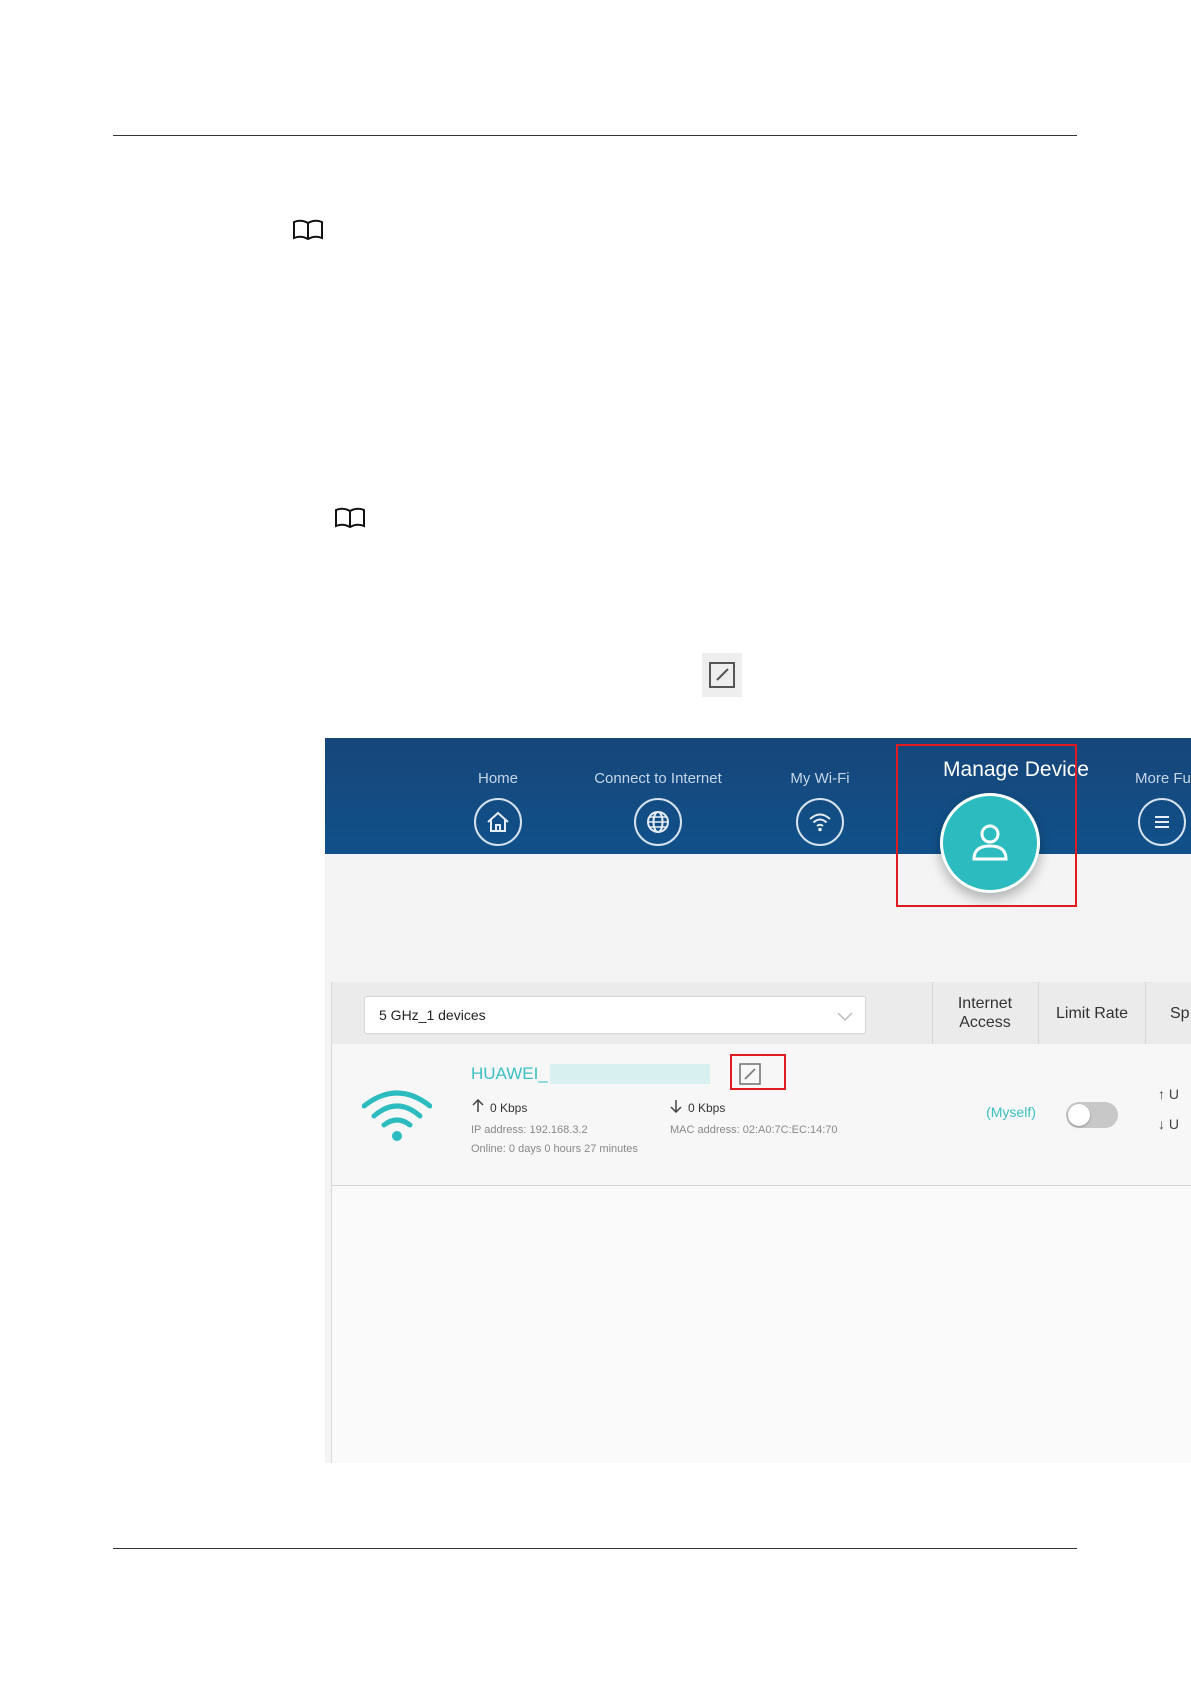 Image resolution: width=1191 pixels, height=1684 pixels. Describe the element at coordinates (986, 825) in the screenshot. I see `highlight-manage-device` at that location.